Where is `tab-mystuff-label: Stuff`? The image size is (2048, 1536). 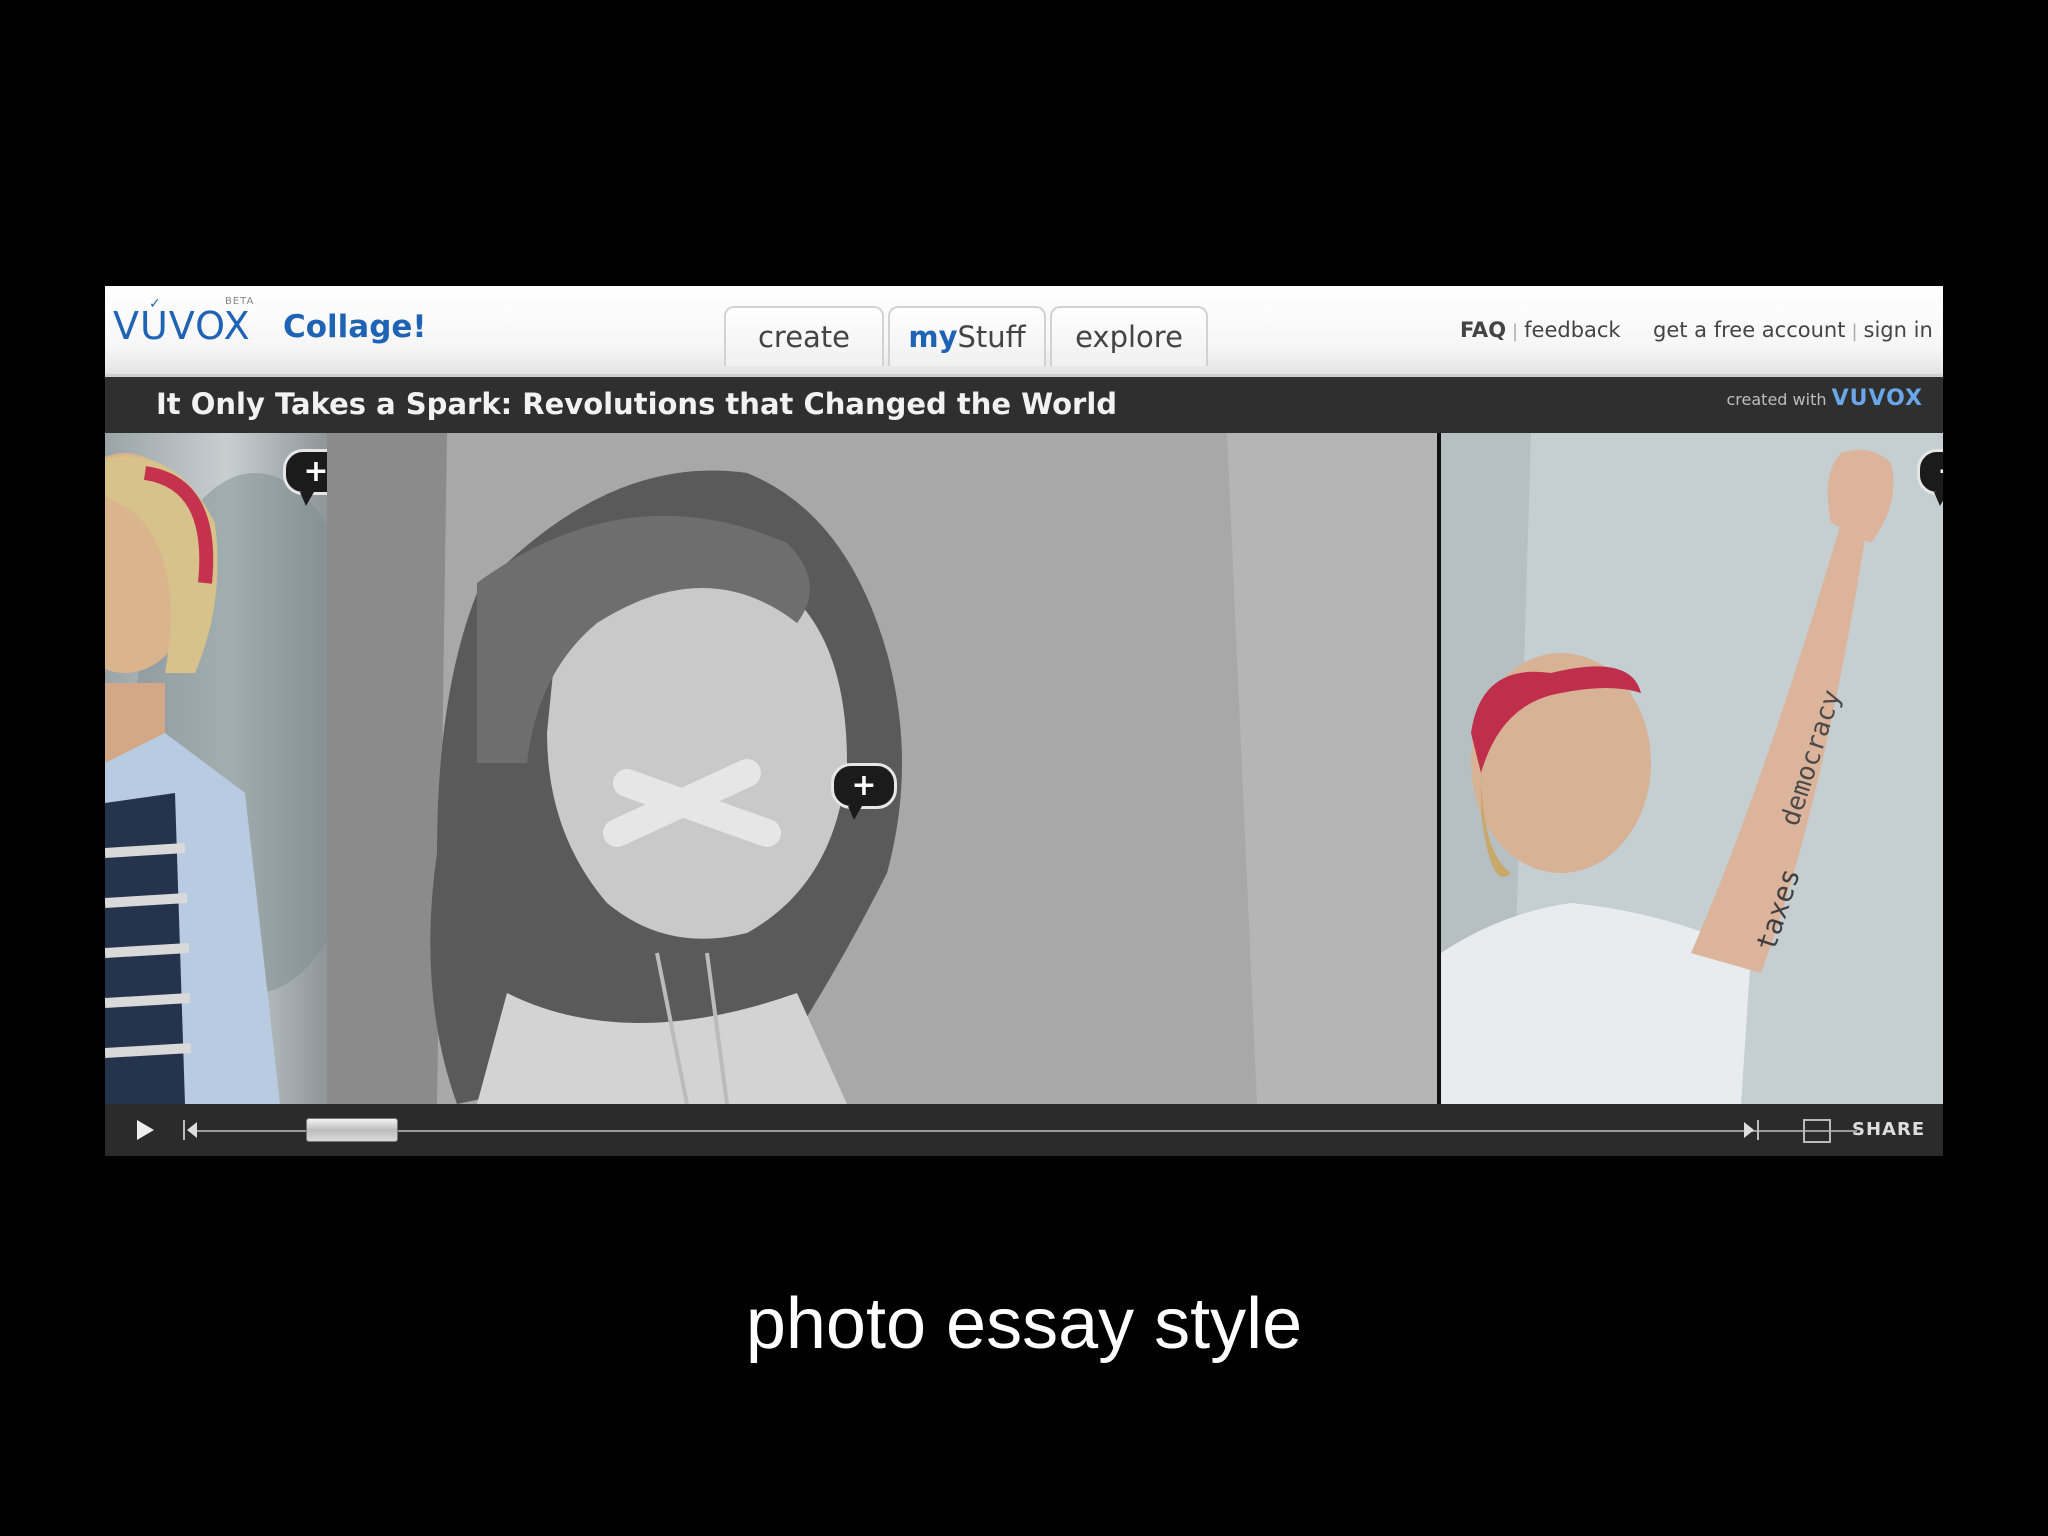
tab-mystuff-label: Stuff is located at coordinates (991, 337).